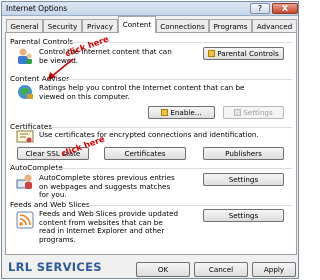 The height and width of the screenshot is (280, 320). Describe the element at coordinates (243, 153) in the screenshot. I see `publishers-button: Publishers` at that location.